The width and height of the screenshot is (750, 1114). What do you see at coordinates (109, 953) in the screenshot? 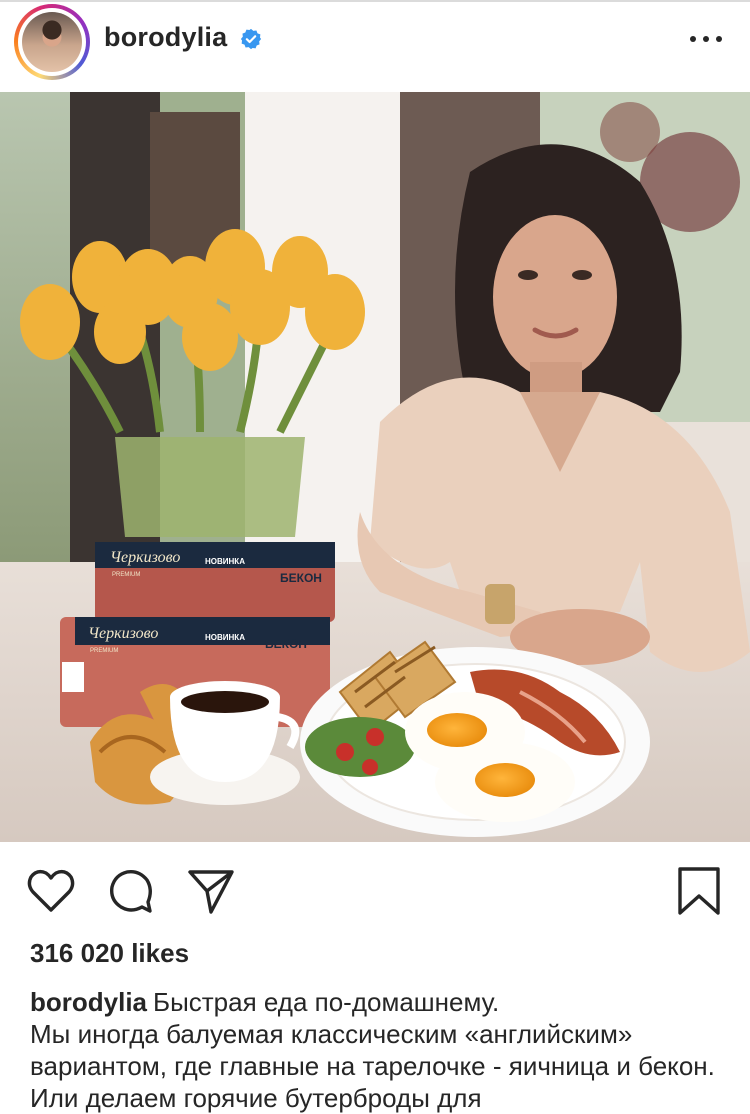
I see `likes-count: 316 020 likes` at bounding box center [109, 953].